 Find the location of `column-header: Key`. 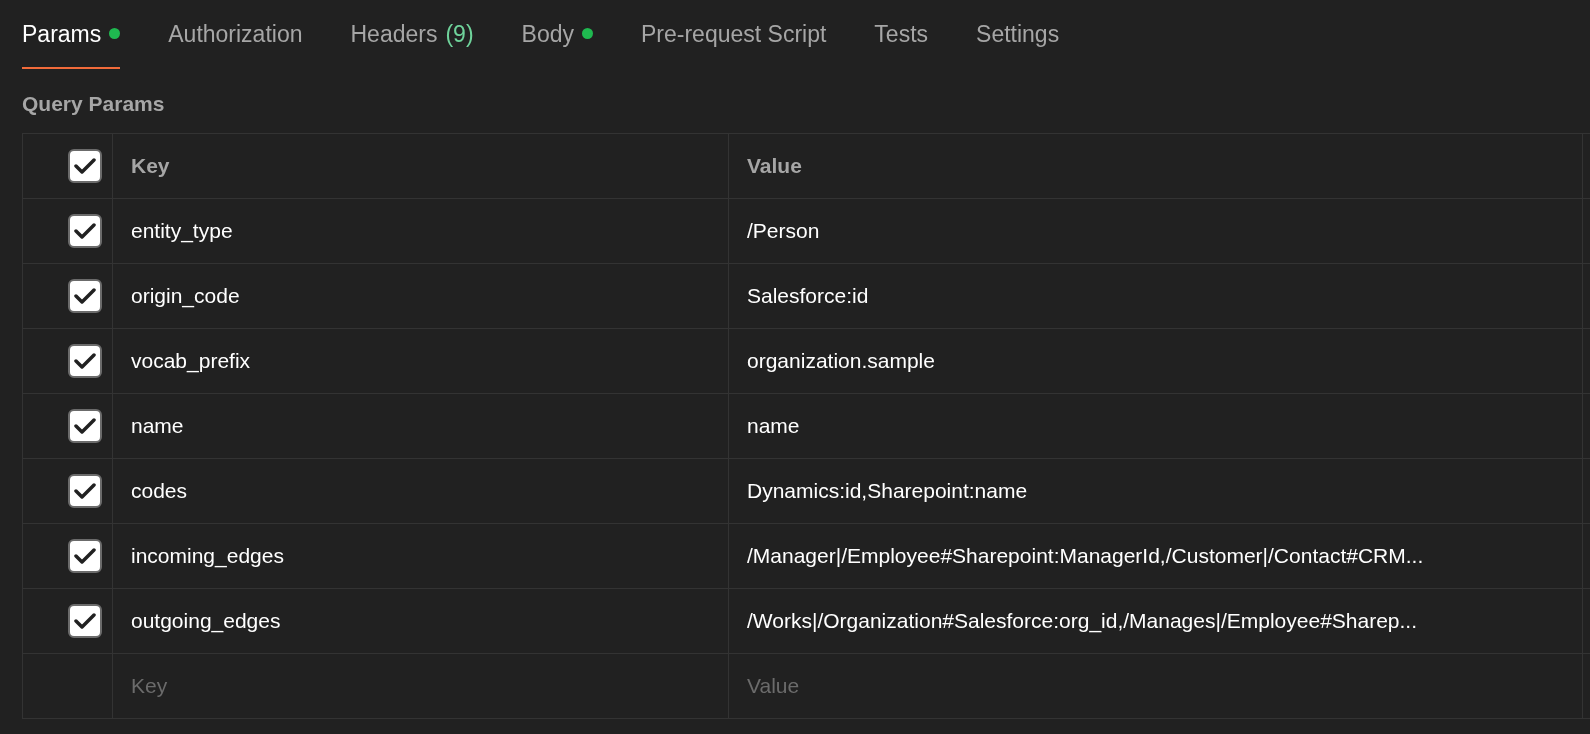

column-header: Key is located at coordinates (150, 166).